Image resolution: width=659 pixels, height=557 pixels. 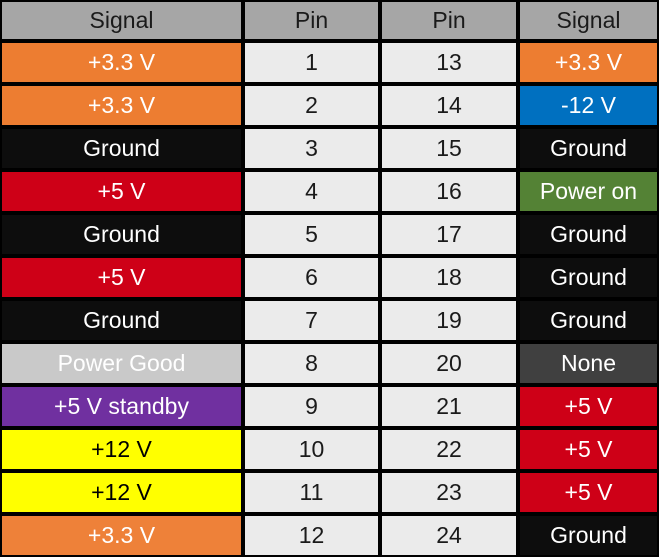 I want to click on pin-cell-right: 23, so click(x=449, y=492).